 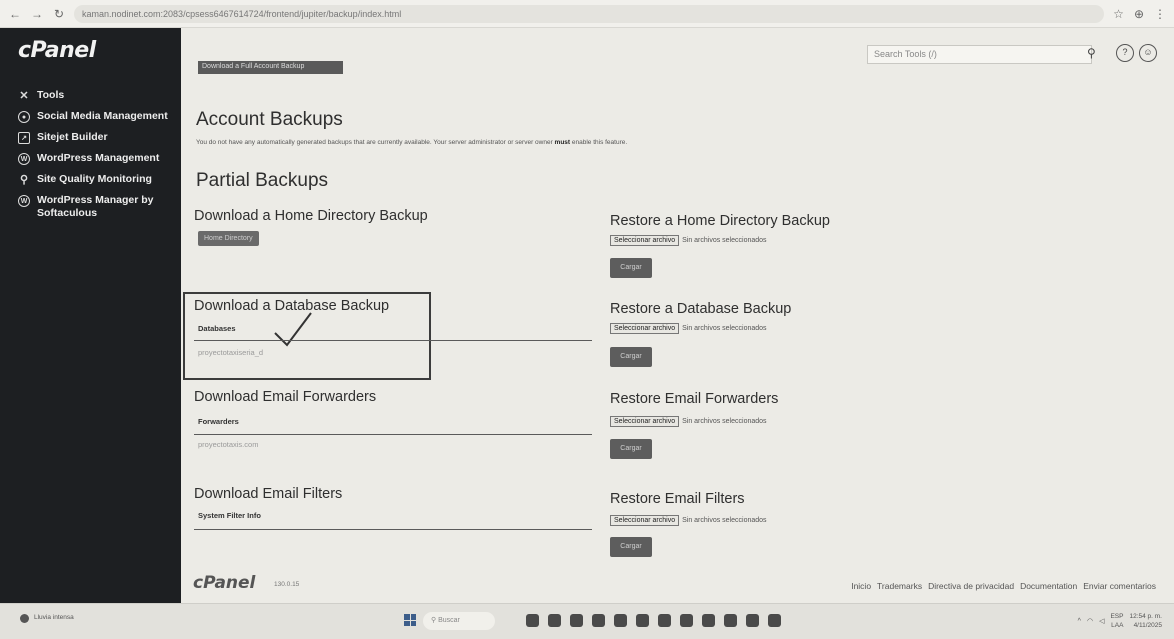 What do you see at coordinates (1145, 621) in the screenshot?
I see `clock: 12:54 p. m. 4/11/2025` at bounding box center [1145, 621].